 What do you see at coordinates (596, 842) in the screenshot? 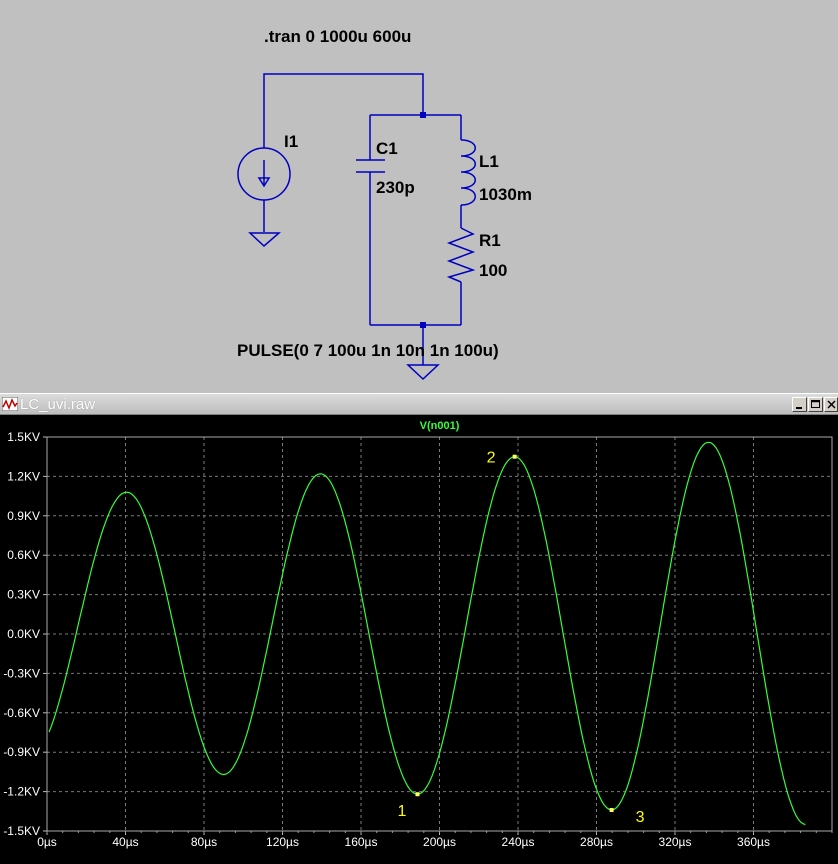
I see `x-tick-label: 280µs` at bounding box center [596, 842].